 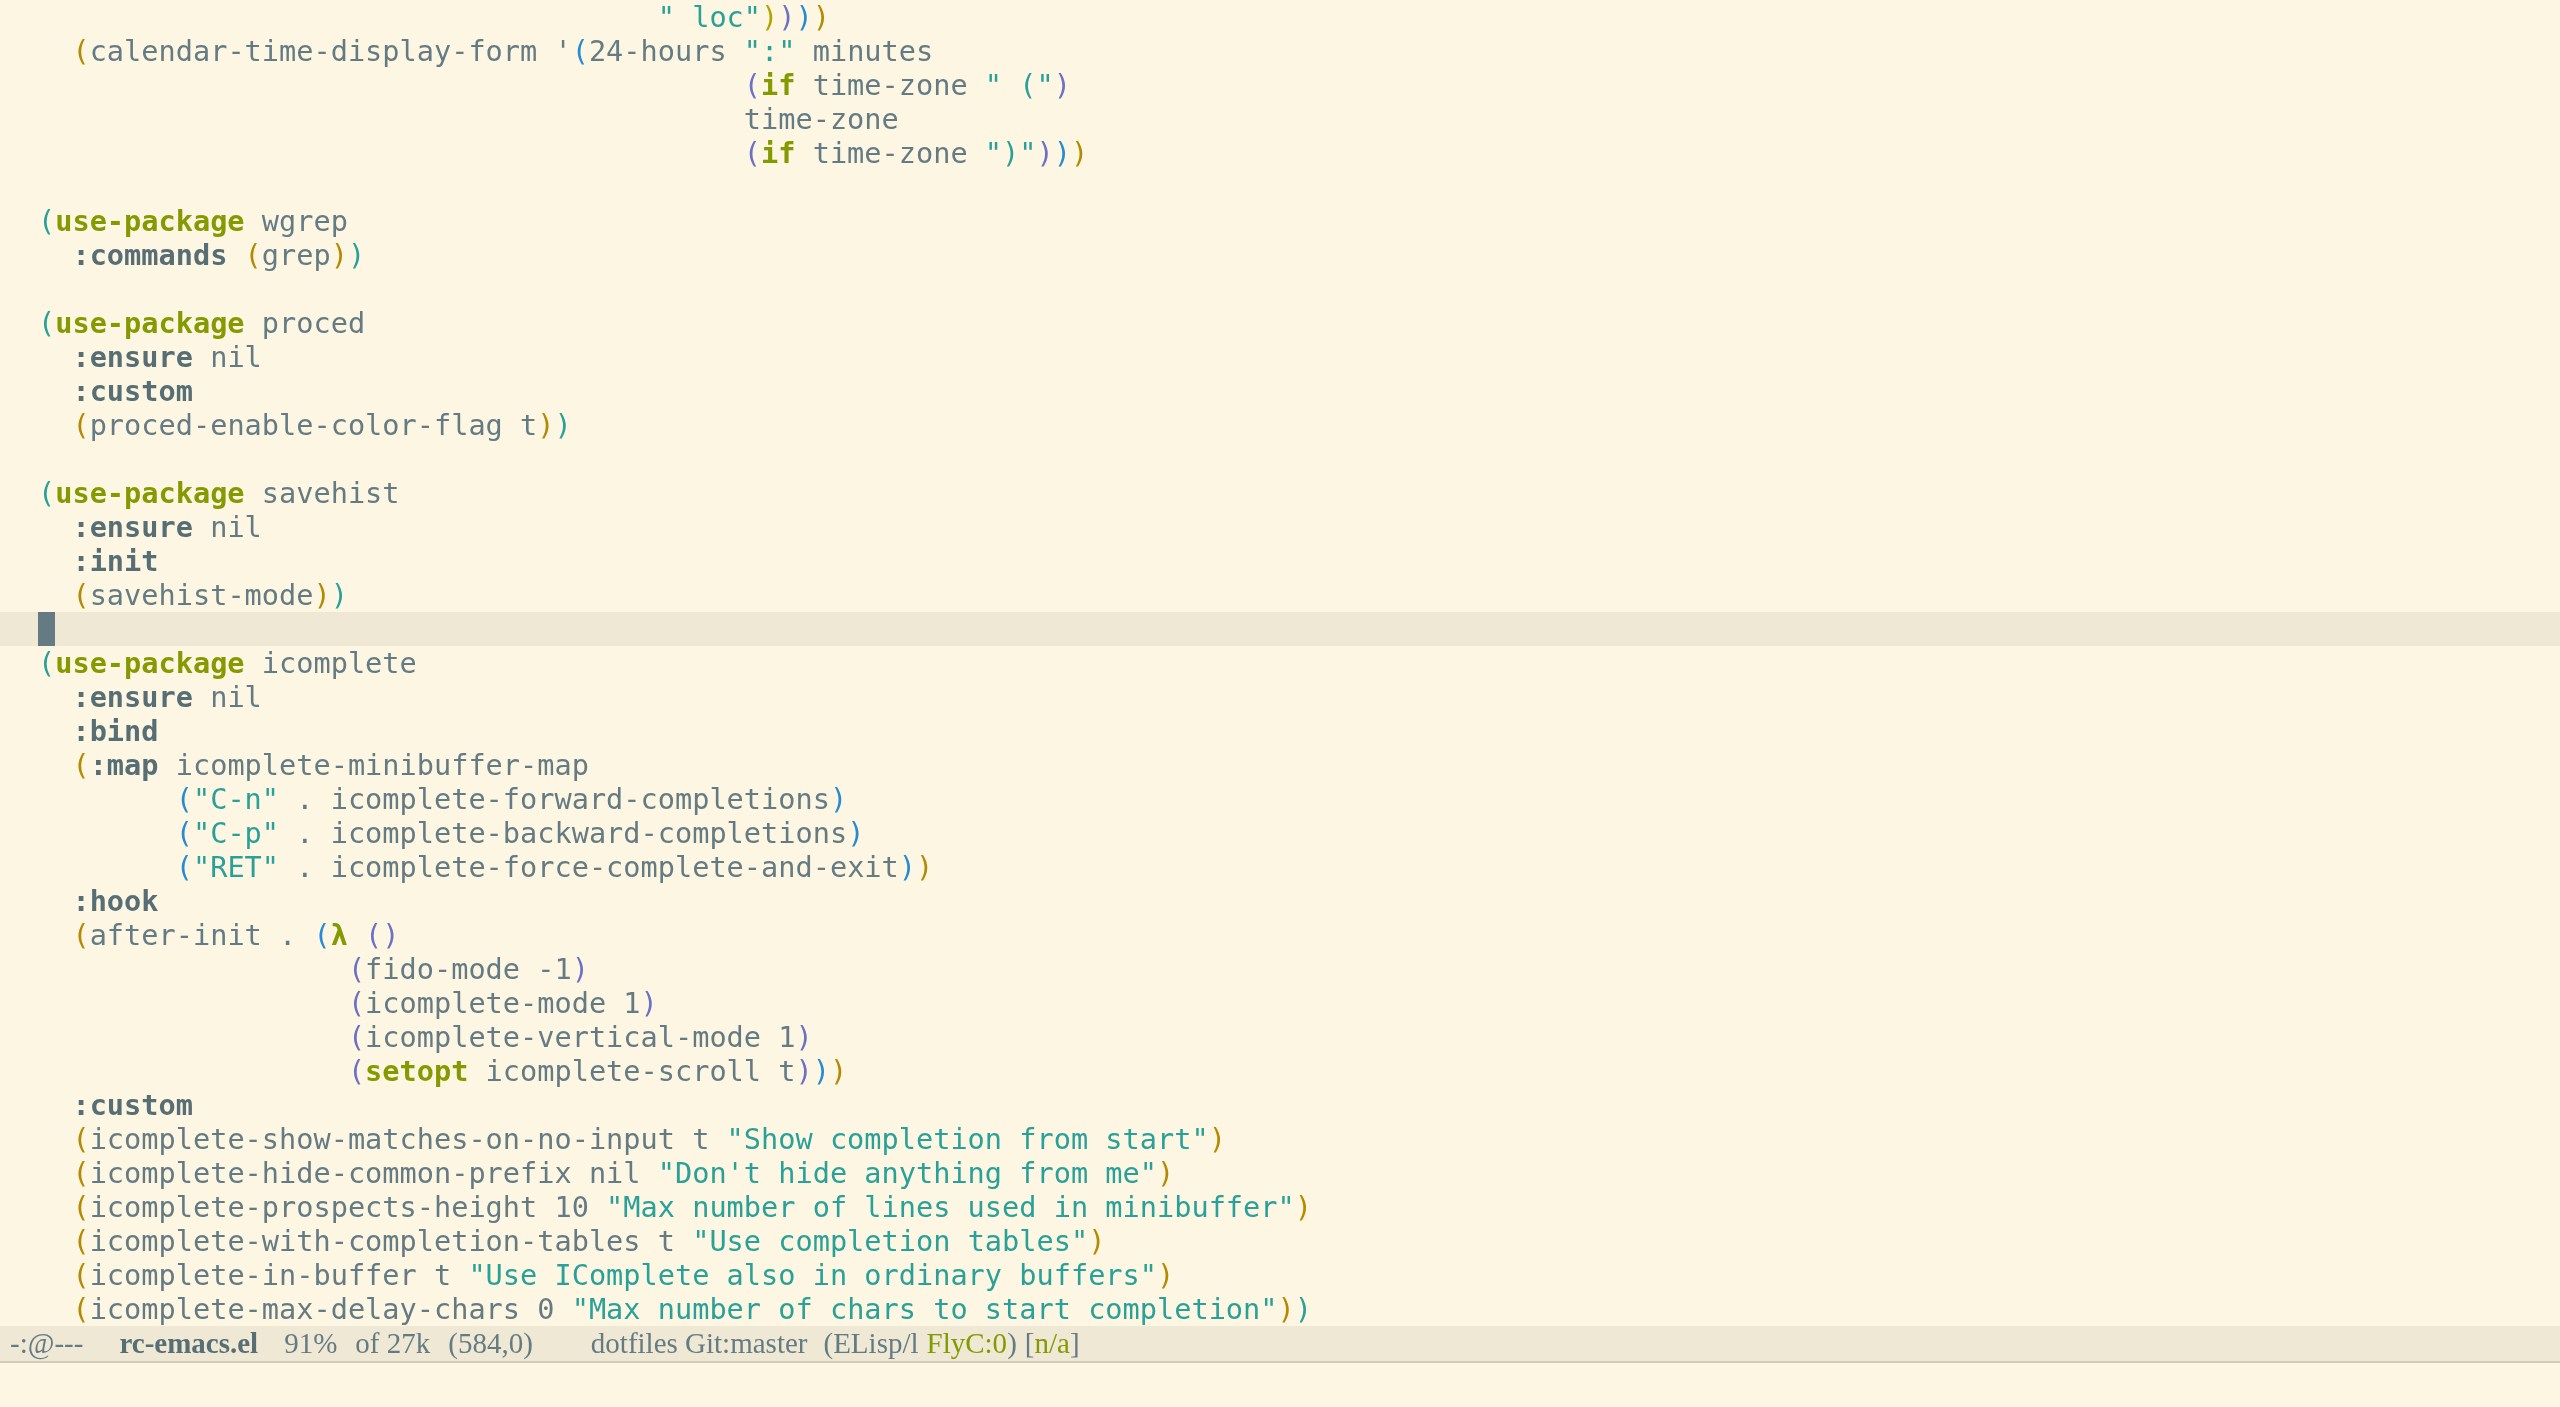 I want to click on code-text: 24-hours, so click(x=658, y=51).